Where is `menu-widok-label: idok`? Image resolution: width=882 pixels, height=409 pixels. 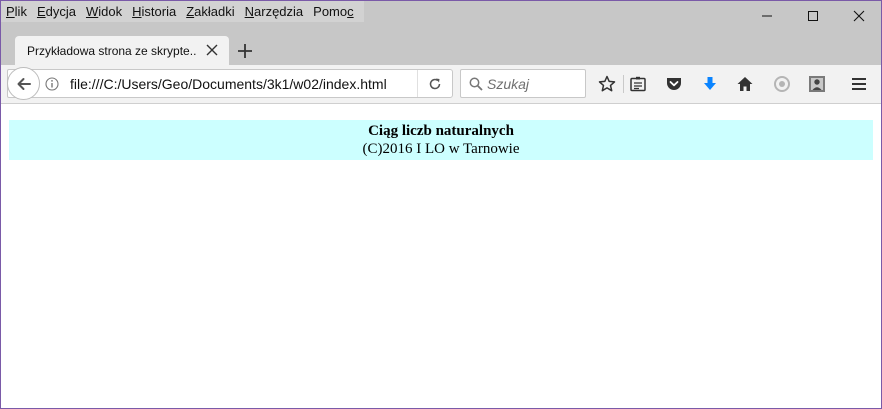 menu-widok-label: idok is located at coordinates (110, 11).